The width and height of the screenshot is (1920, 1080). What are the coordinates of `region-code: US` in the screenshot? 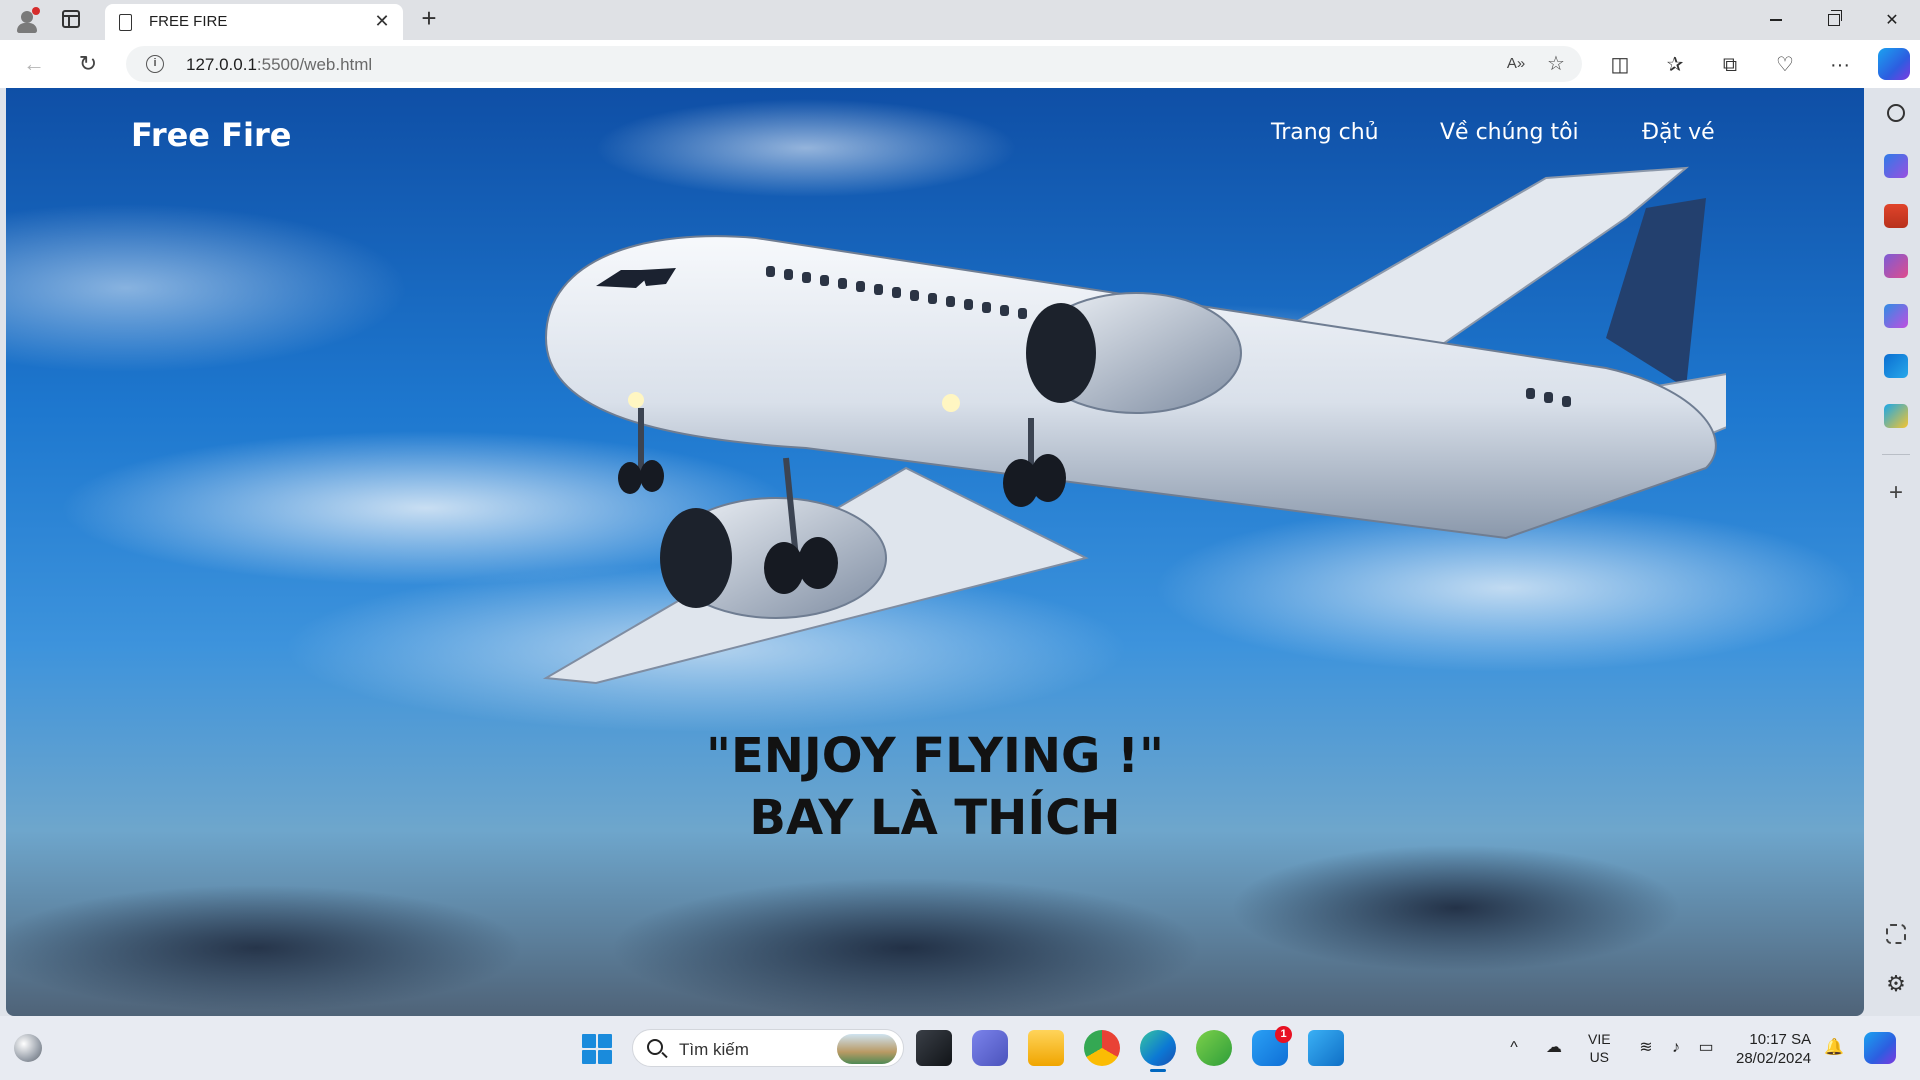 It's located at (1599, 1057).